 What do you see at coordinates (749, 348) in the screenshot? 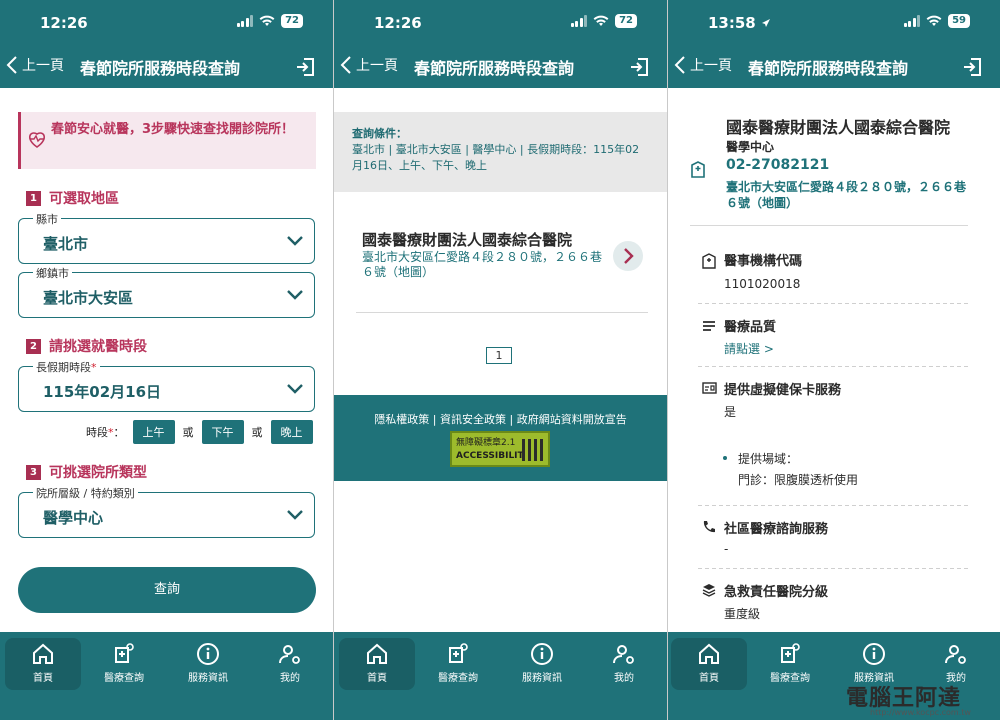
I see `quality-link: 請點選 >` at bounding box center [749, 348].